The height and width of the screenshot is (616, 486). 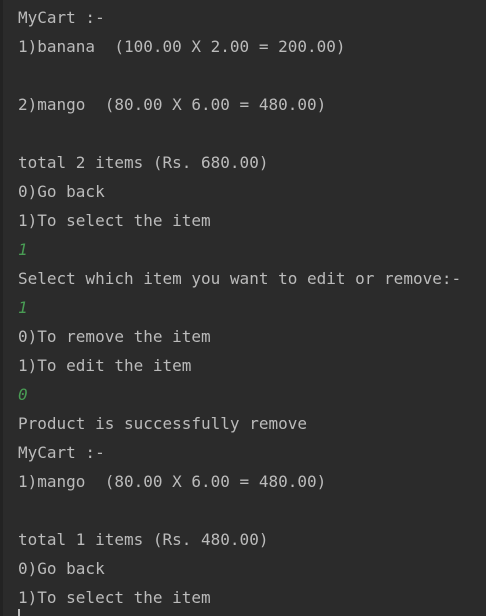 What do you see at coordinates (143, 162) in the screenshot?
I see `console-line-output: total 2 items (Rs. 680.00)` at bounding box center [143, 162].